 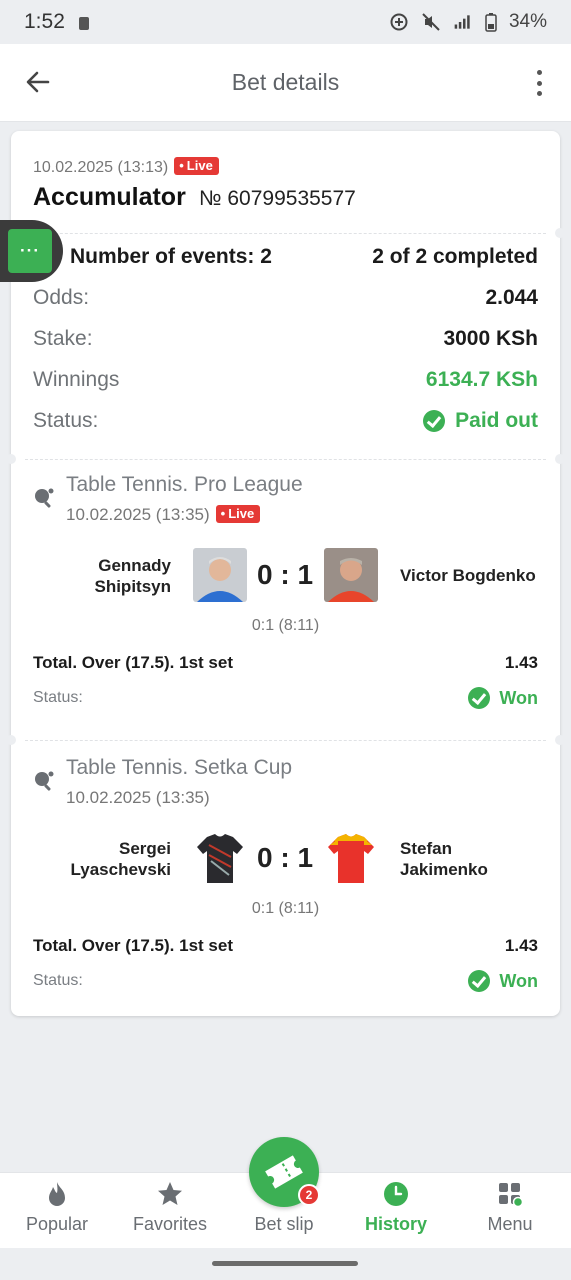 I want to click on status-time: 1:52, so click(x=44, y=21).